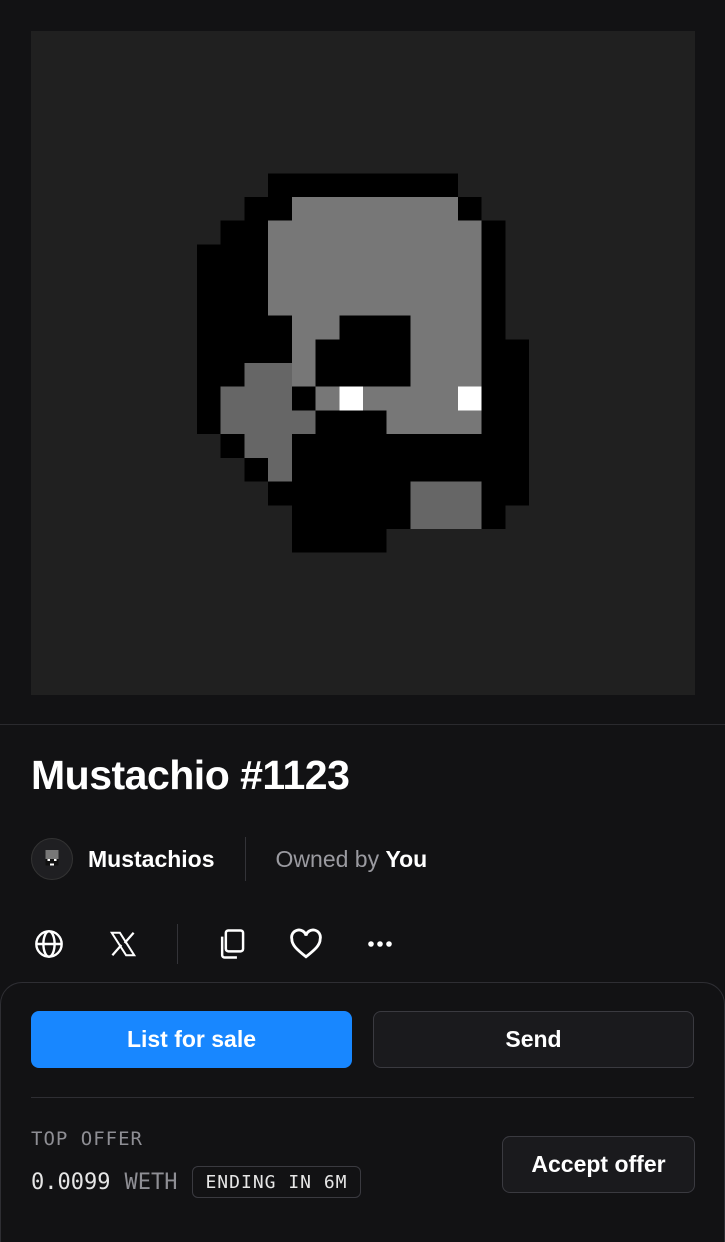 This screenshot has width=725, height=1242. I want to click on owner-info: Owned by You, so click(352, 859).